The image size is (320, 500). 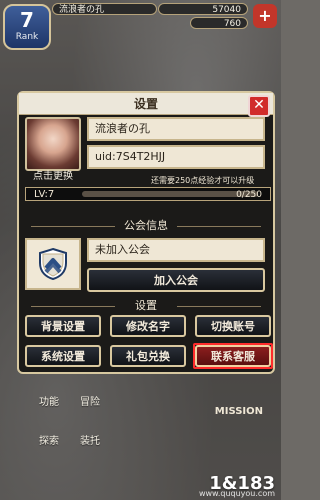 What do you see at coordinates (170, 194) in the screenshot?
I see `level-progress-track` at bounding box center [170, 194].